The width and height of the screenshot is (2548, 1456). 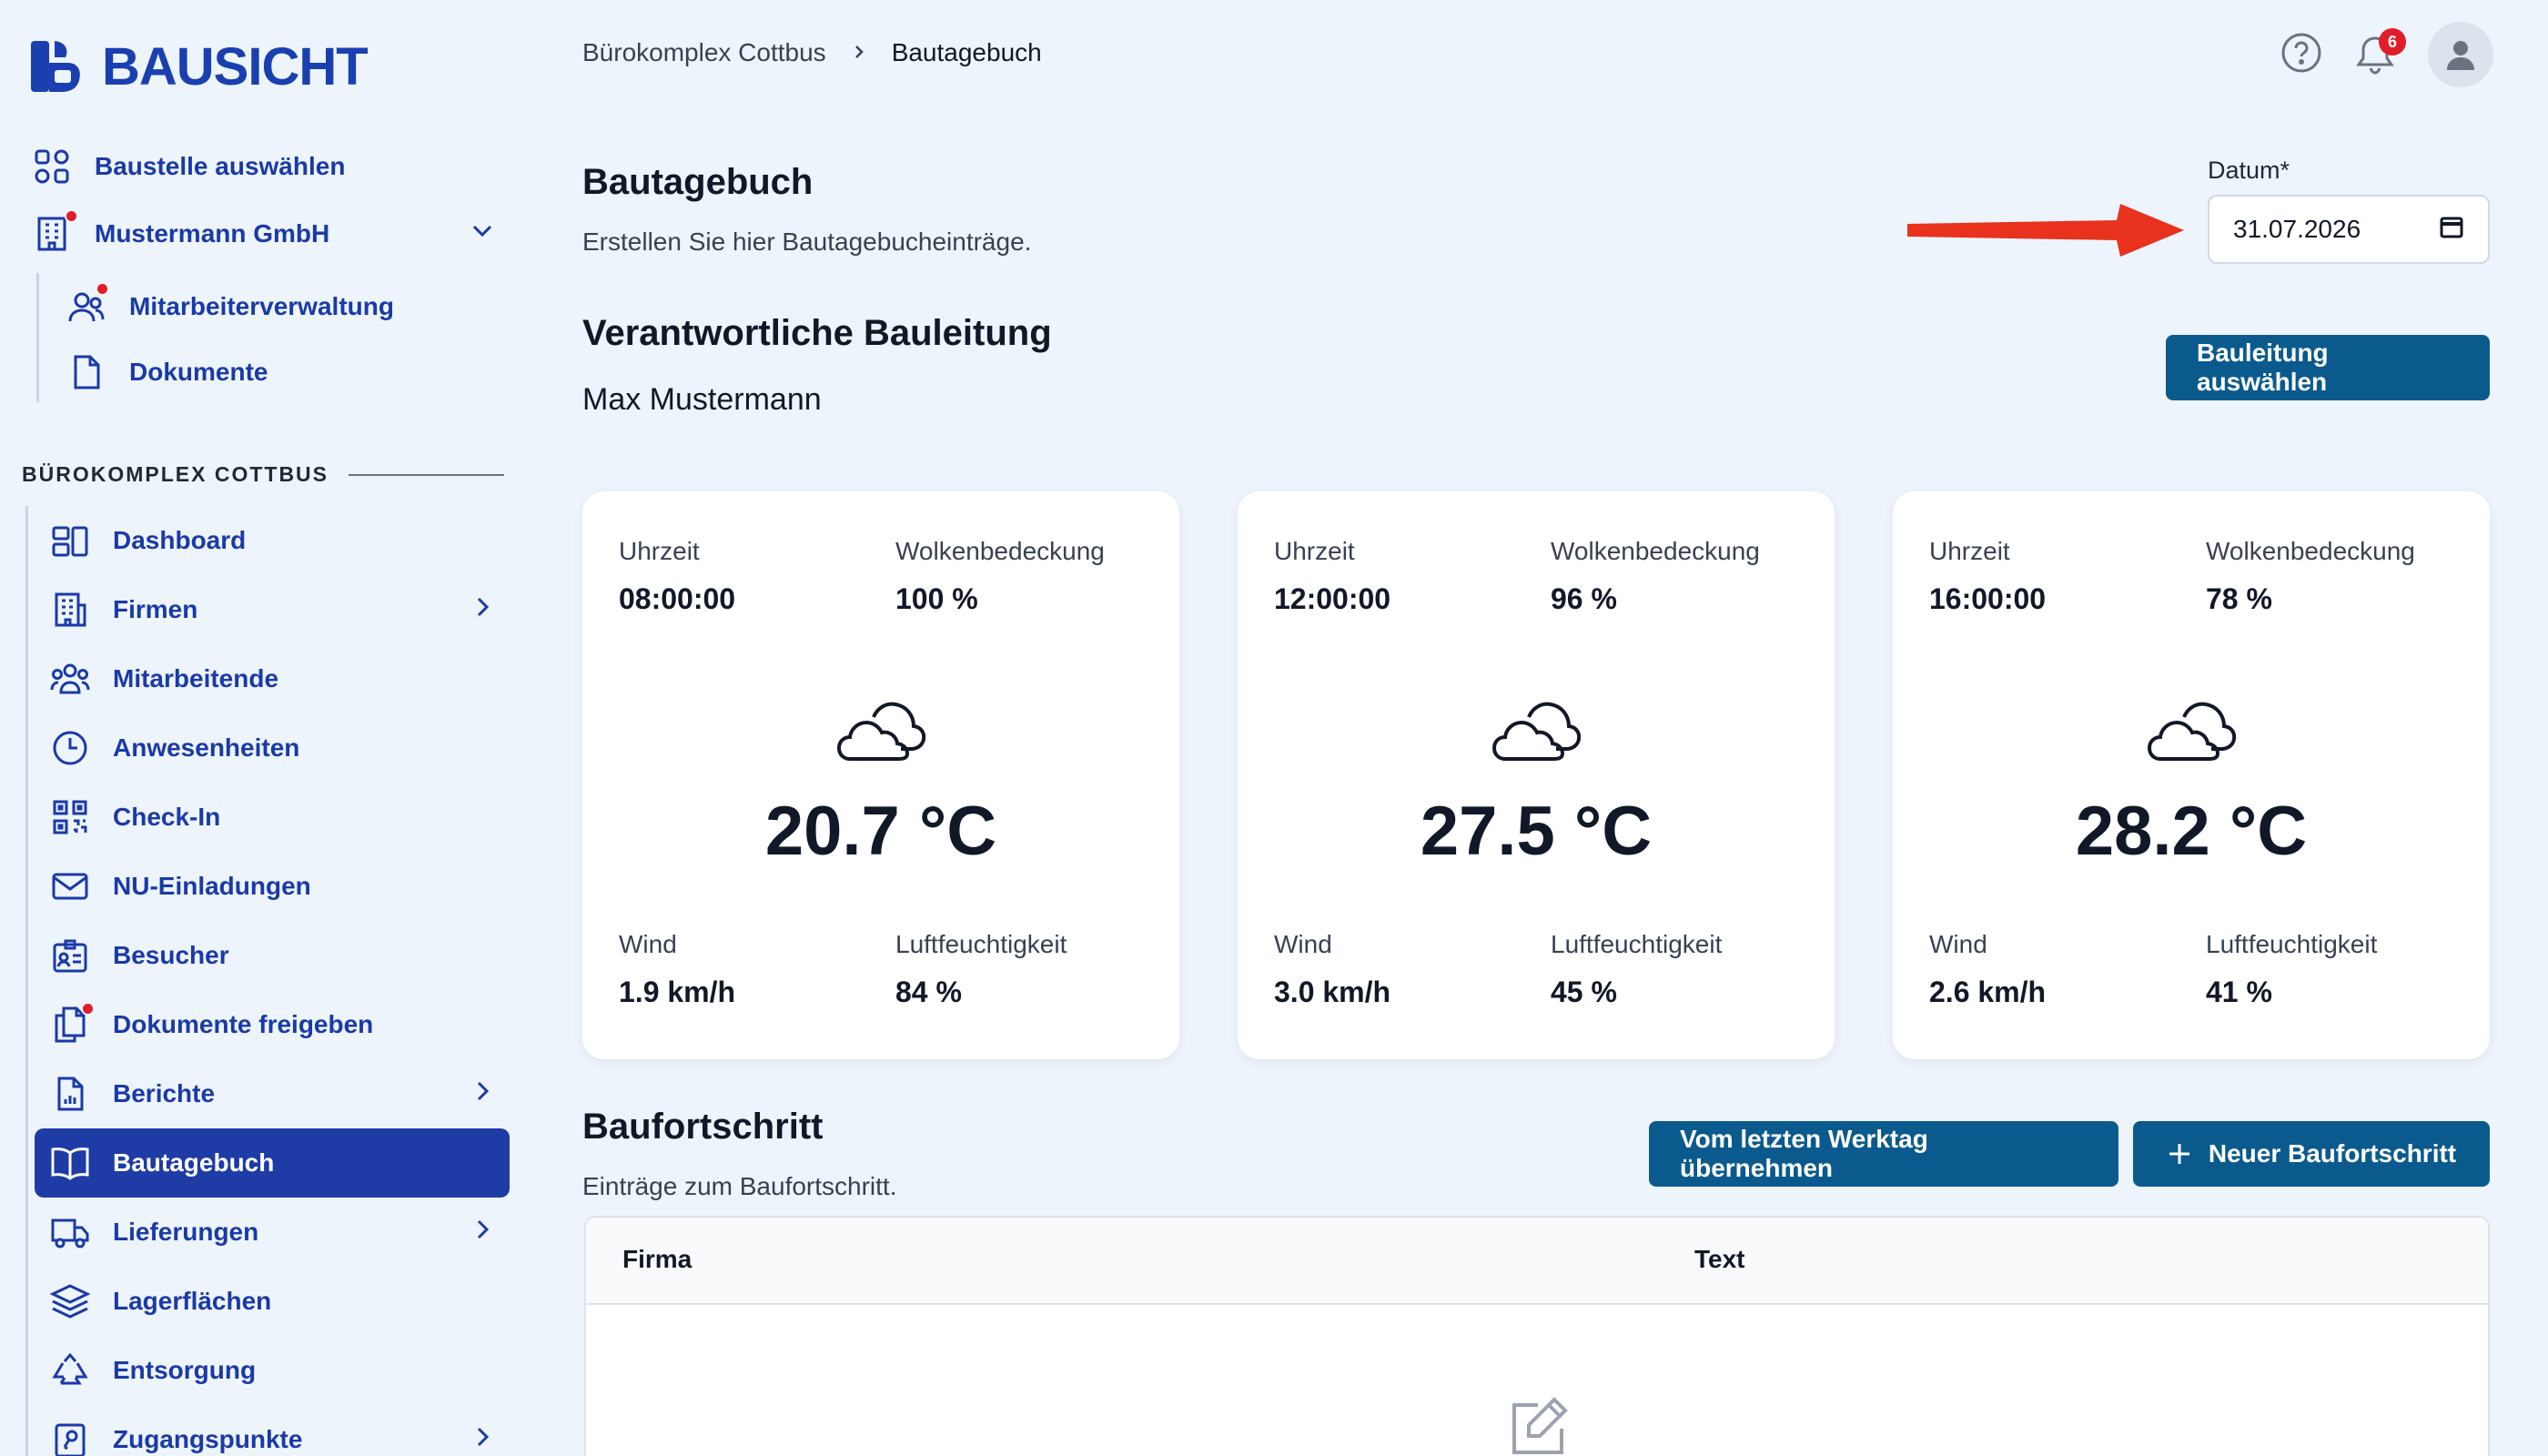 What do you see at coordinates (147, 541) in the screenshot?
I see `nav-dashboard: Dashboard` at bounding box center [147, 541].